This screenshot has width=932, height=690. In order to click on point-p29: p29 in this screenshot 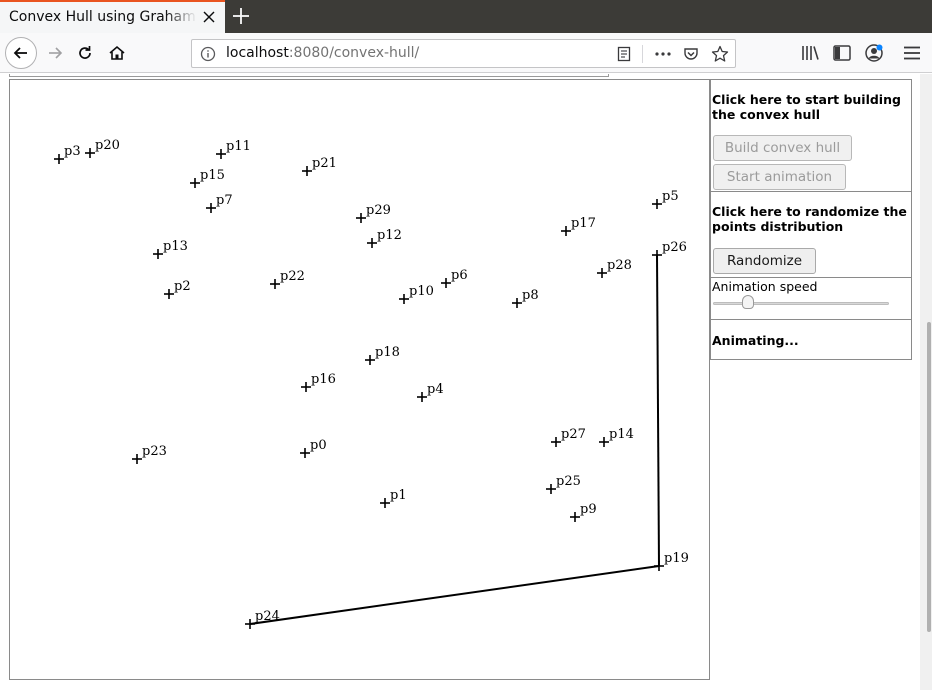, I will do `click(373, 213)`.